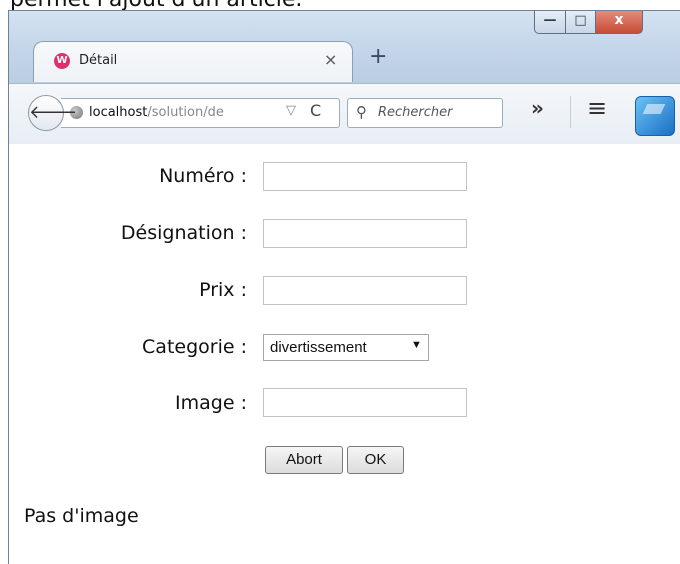 The height and width of the screenshot is (564, 680). What do you see at coordinates (194, 347) in the screenshot?
I see `categorie-label: Categorie :` at bounding box center [194, 347].